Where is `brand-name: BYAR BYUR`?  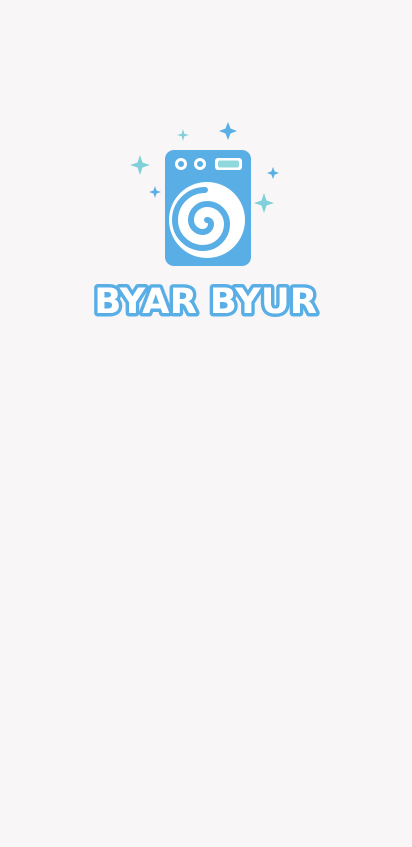 brand-name: BYAR BYUR is located at coordinates (206, 302).